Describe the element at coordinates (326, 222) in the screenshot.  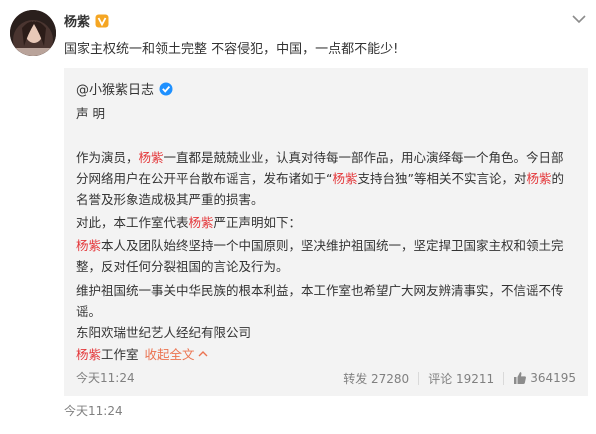
I see `statement-paragraph-2: 对此，本工作室代表杨紫严正声明如下：` at that location.